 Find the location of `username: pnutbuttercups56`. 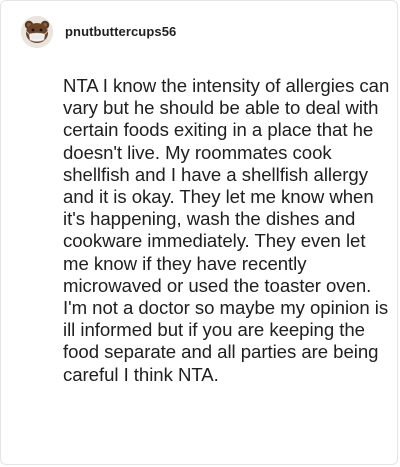

username: pnutbuttercups56 is located at coordinates (120, 32).